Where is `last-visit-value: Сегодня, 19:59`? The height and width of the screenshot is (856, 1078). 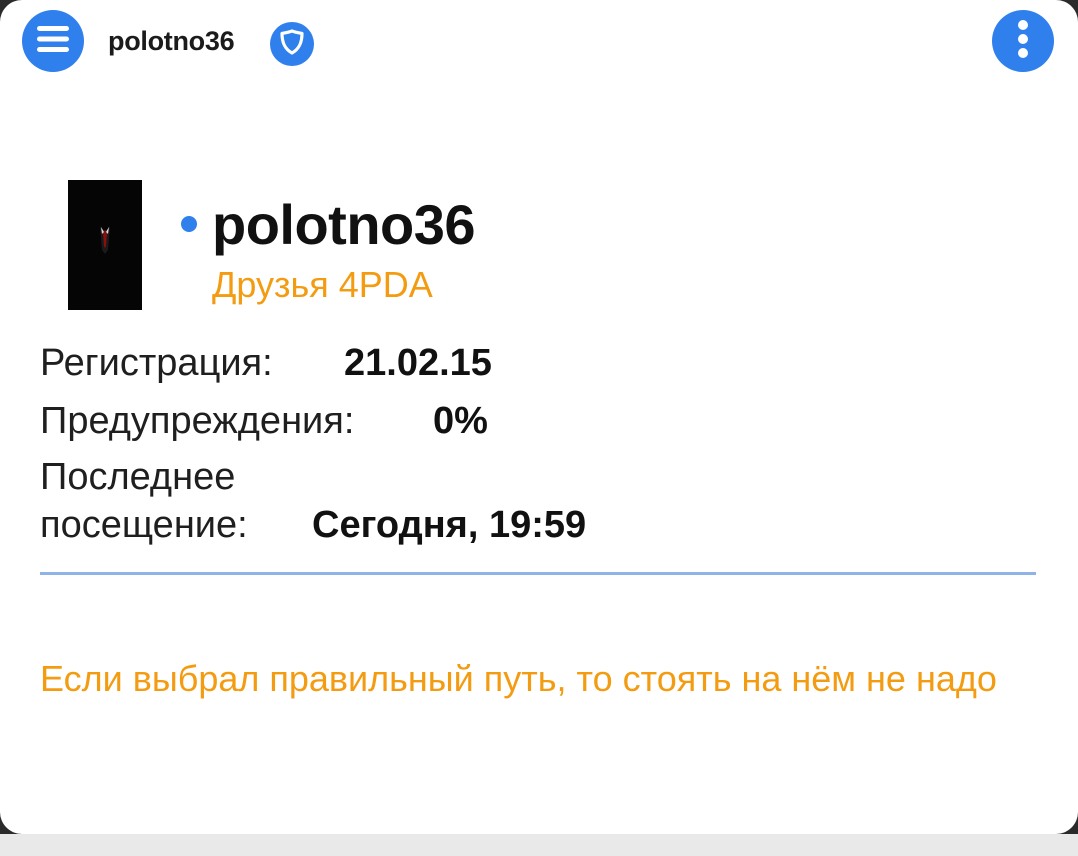
last-visit-value: Сегодня, 19:59 is located at coordinates (449, 525).